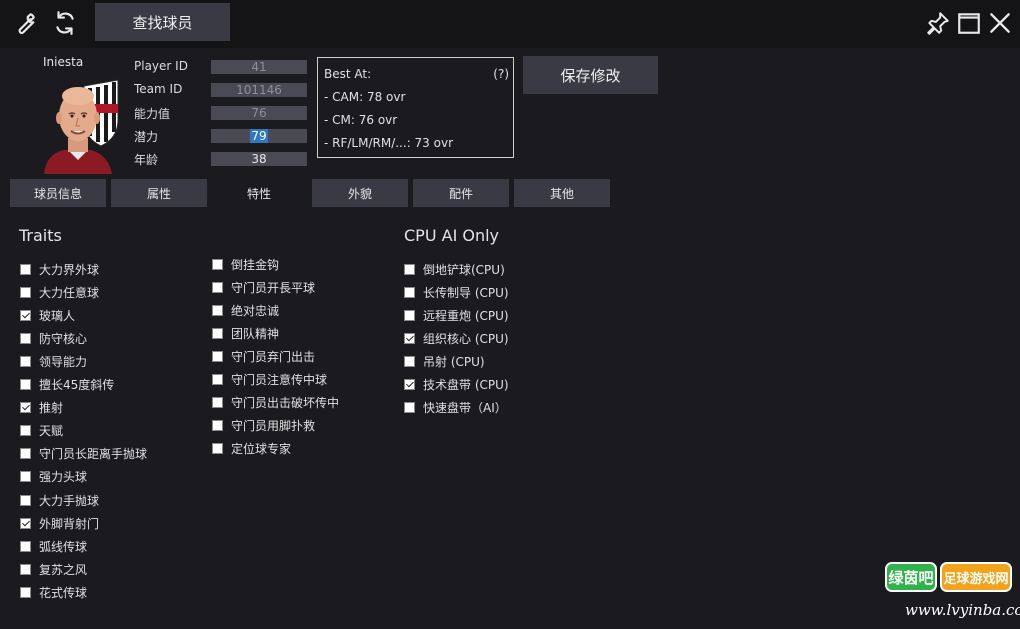 Image resolution: width=1020 pixels, height=629 pixels. I want to click on player-portrait, so click(79, 125).